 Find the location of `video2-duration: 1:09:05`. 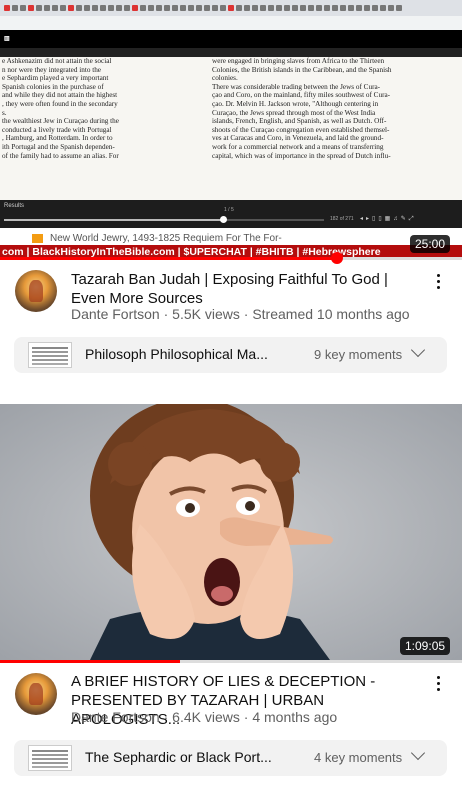

video2-duration: 1:09:05 is located at coordinates (425, 646).